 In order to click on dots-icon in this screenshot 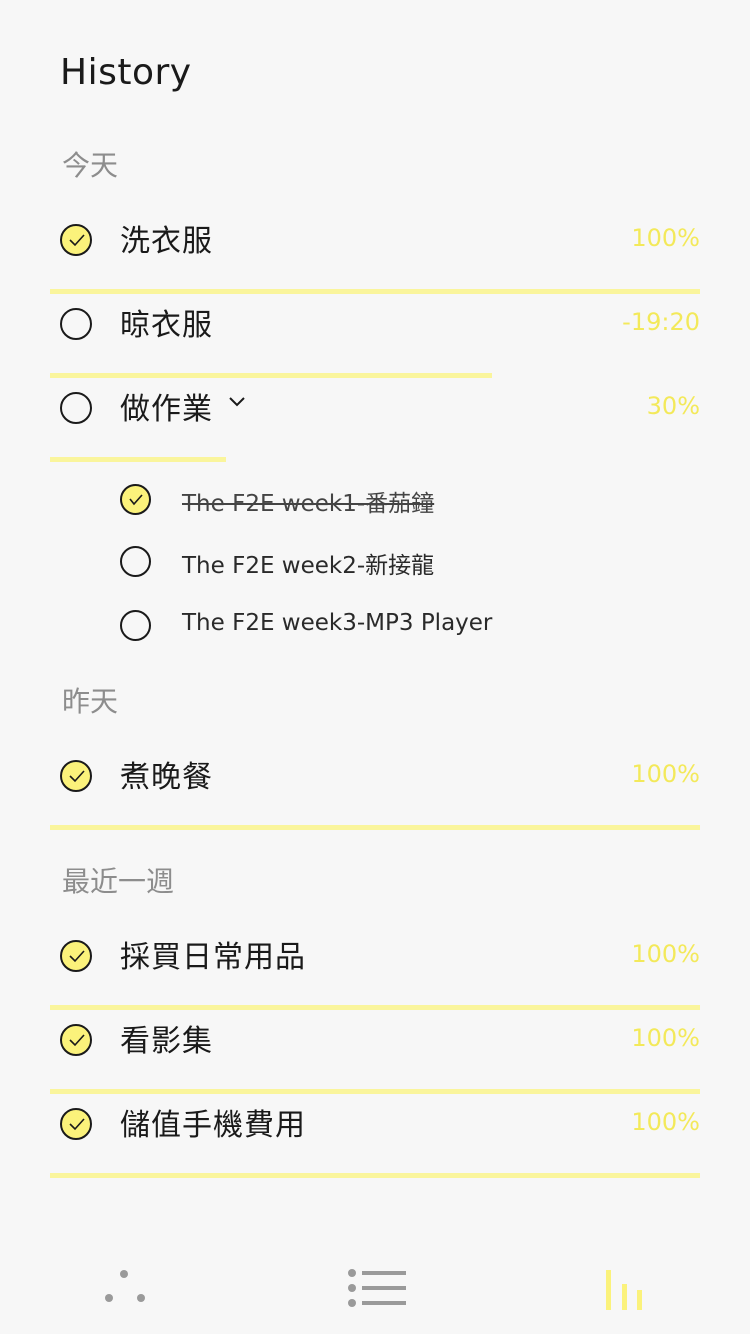, I will do `click(125, 1286)`.